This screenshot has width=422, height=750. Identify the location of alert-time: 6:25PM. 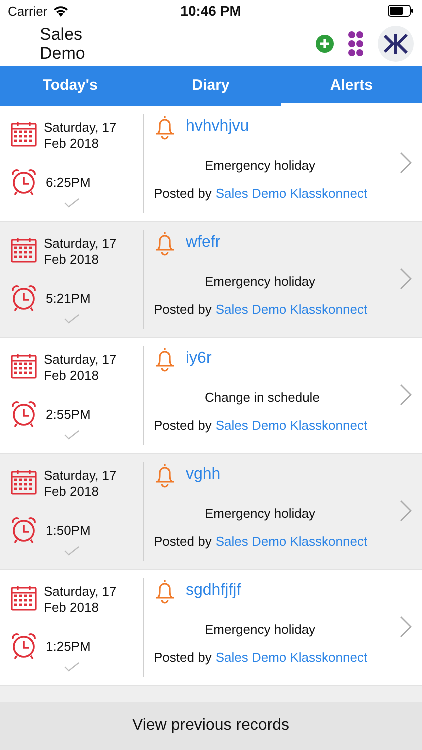
(68, 182).